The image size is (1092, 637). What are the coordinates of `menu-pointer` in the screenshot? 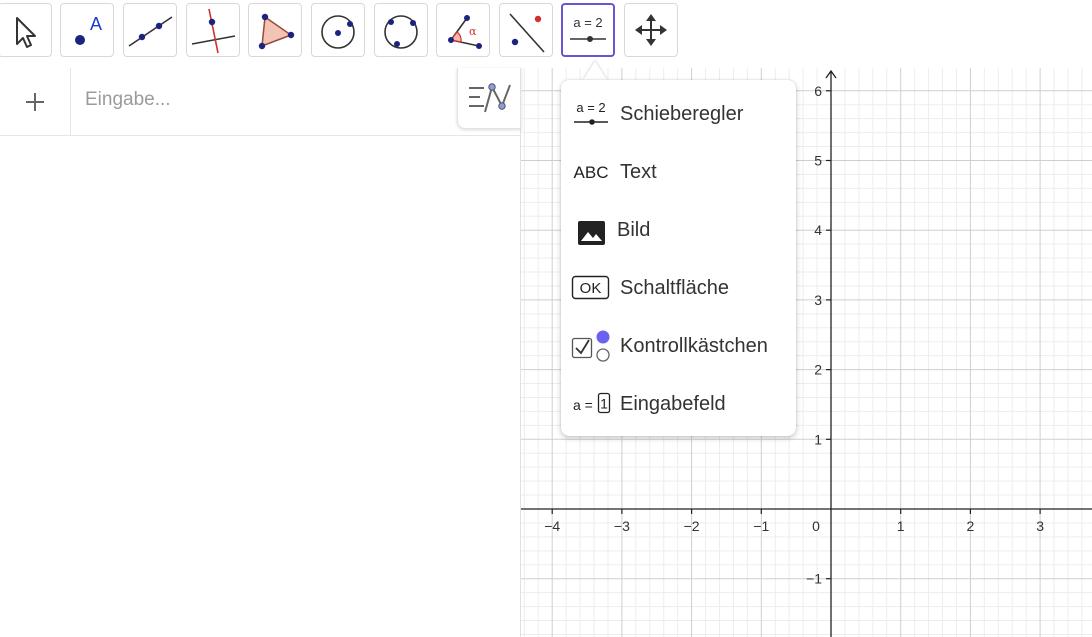 It's located at (595, 70).